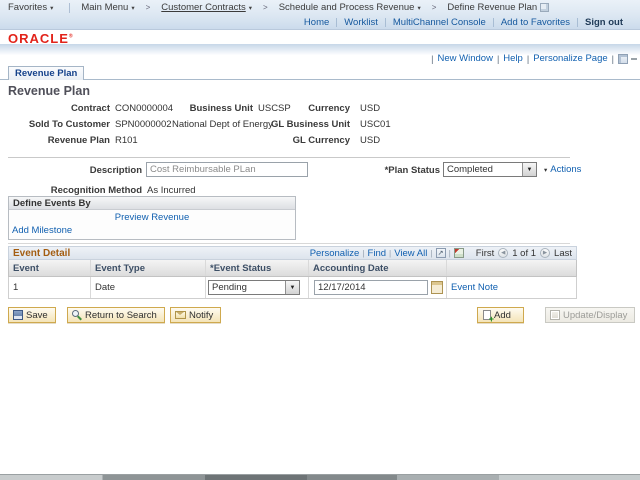 This screenshot has width=640, height=480. Describe the element at coordinates (488, 317) in the screenshot. I see `add-icon` at that location.